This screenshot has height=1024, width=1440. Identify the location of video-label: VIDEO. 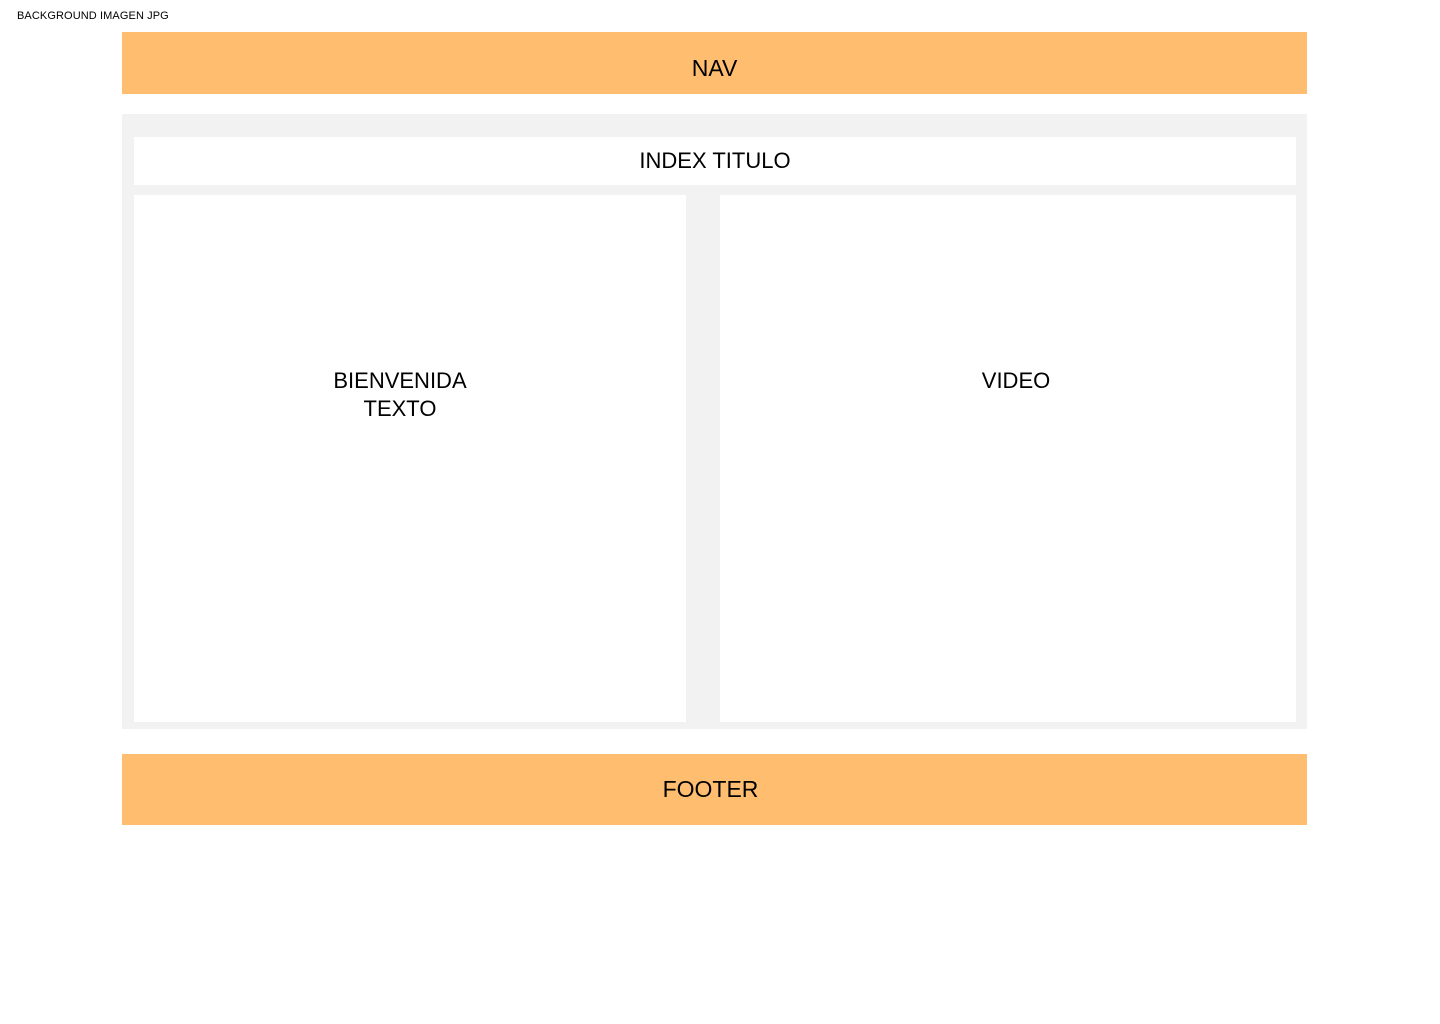
(1016, 380).